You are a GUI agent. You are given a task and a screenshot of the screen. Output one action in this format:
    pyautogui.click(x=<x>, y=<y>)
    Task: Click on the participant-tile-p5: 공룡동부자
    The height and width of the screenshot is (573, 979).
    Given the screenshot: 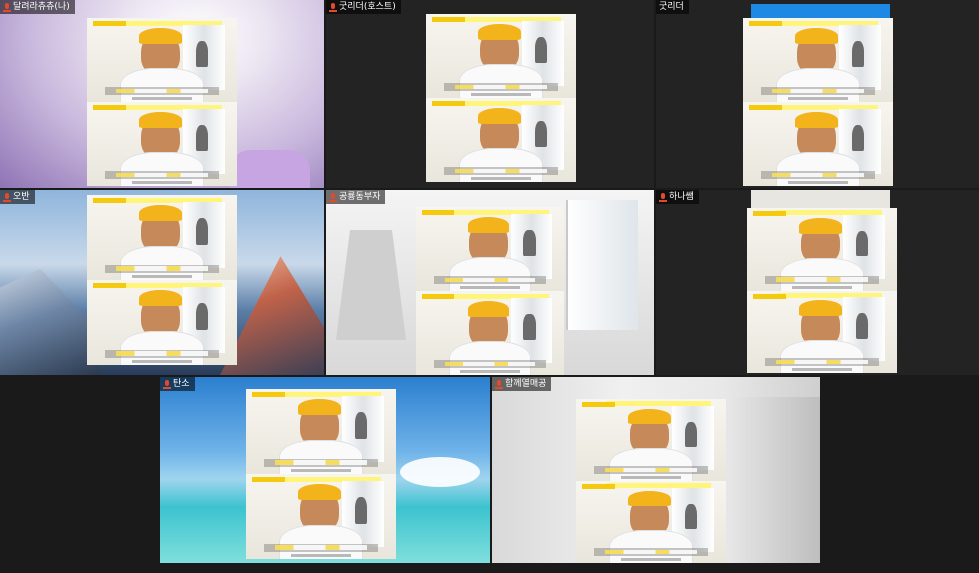 What is the action you would take?
    pyautogui.click(x=490, y=282)
    